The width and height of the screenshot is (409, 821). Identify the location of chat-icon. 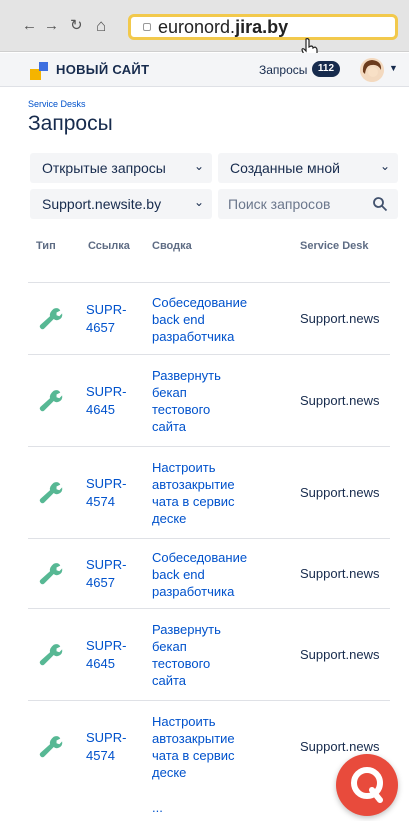
(367, 785).